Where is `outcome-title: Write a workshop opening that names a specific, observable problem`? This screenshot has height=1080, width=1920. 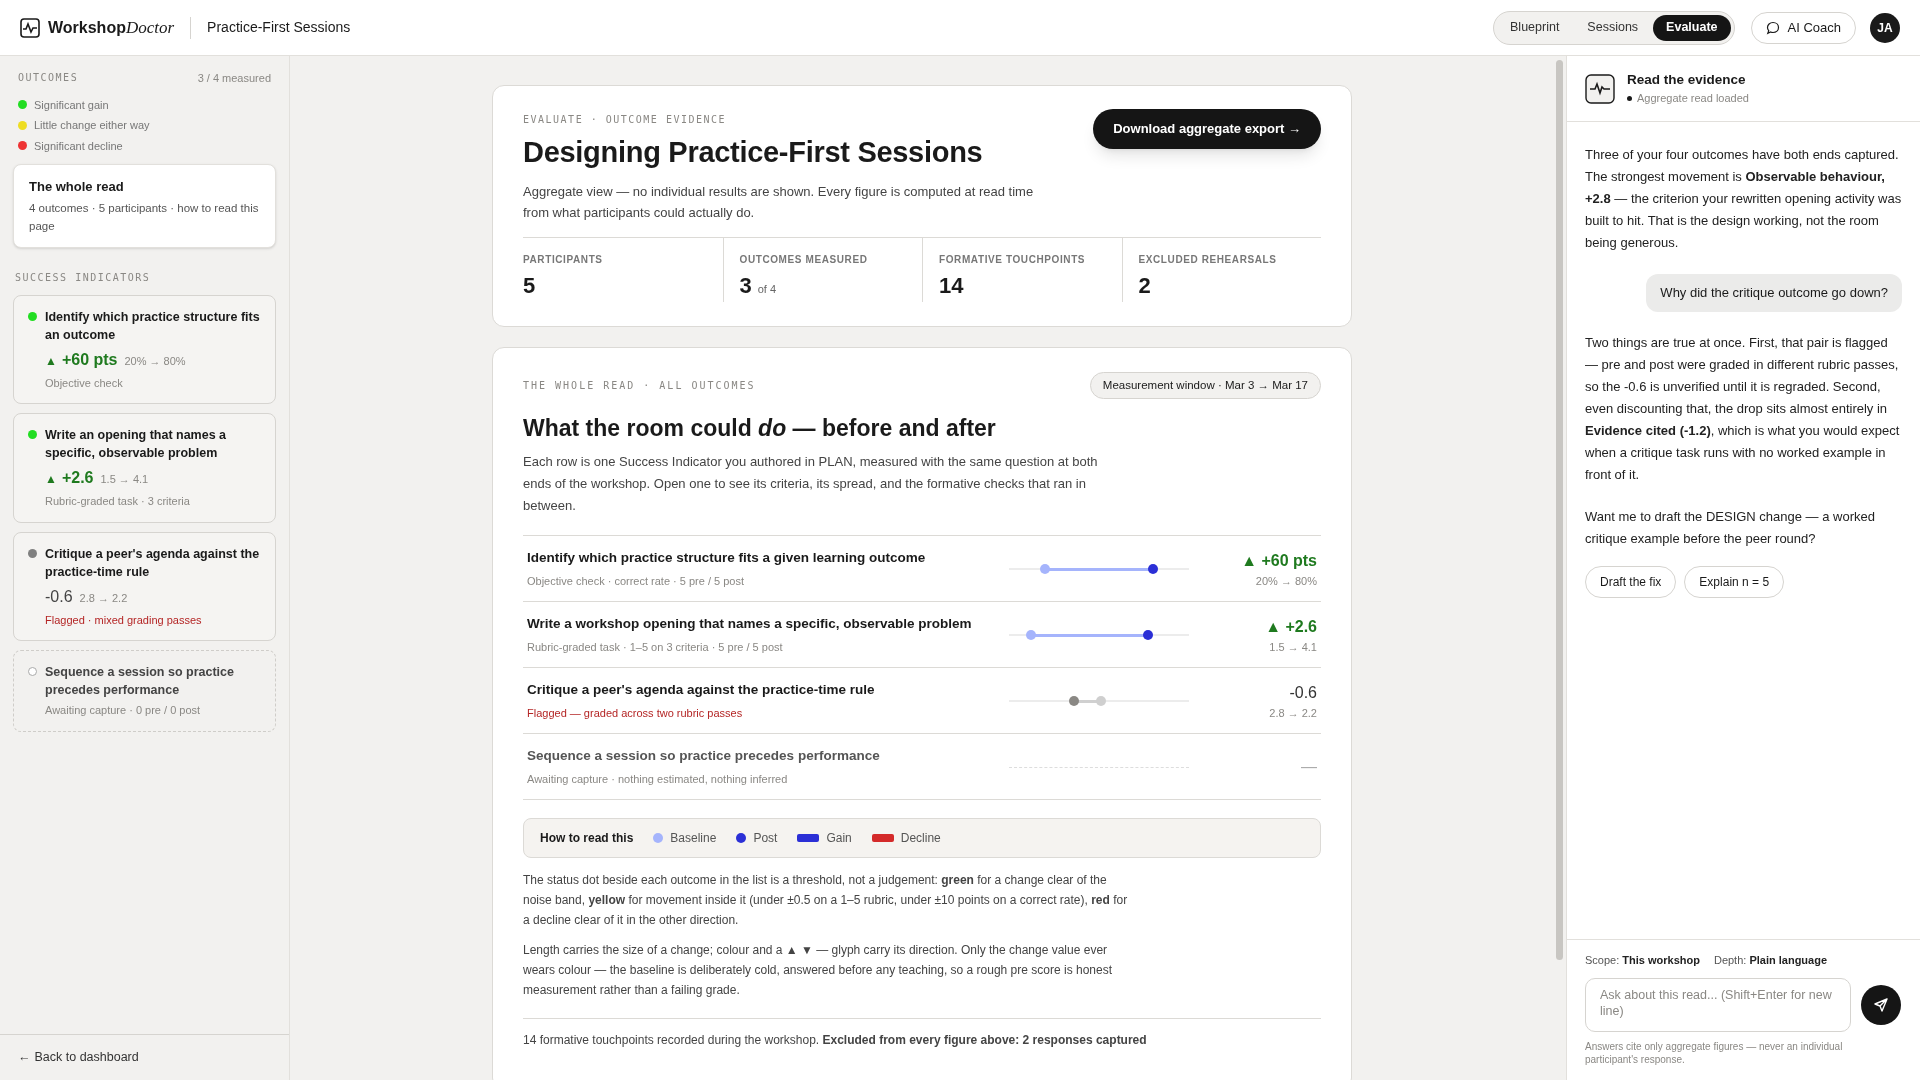
outcome-title: Write a workshop opening that names a specific, observable problem is located at coordinates (750, 624).